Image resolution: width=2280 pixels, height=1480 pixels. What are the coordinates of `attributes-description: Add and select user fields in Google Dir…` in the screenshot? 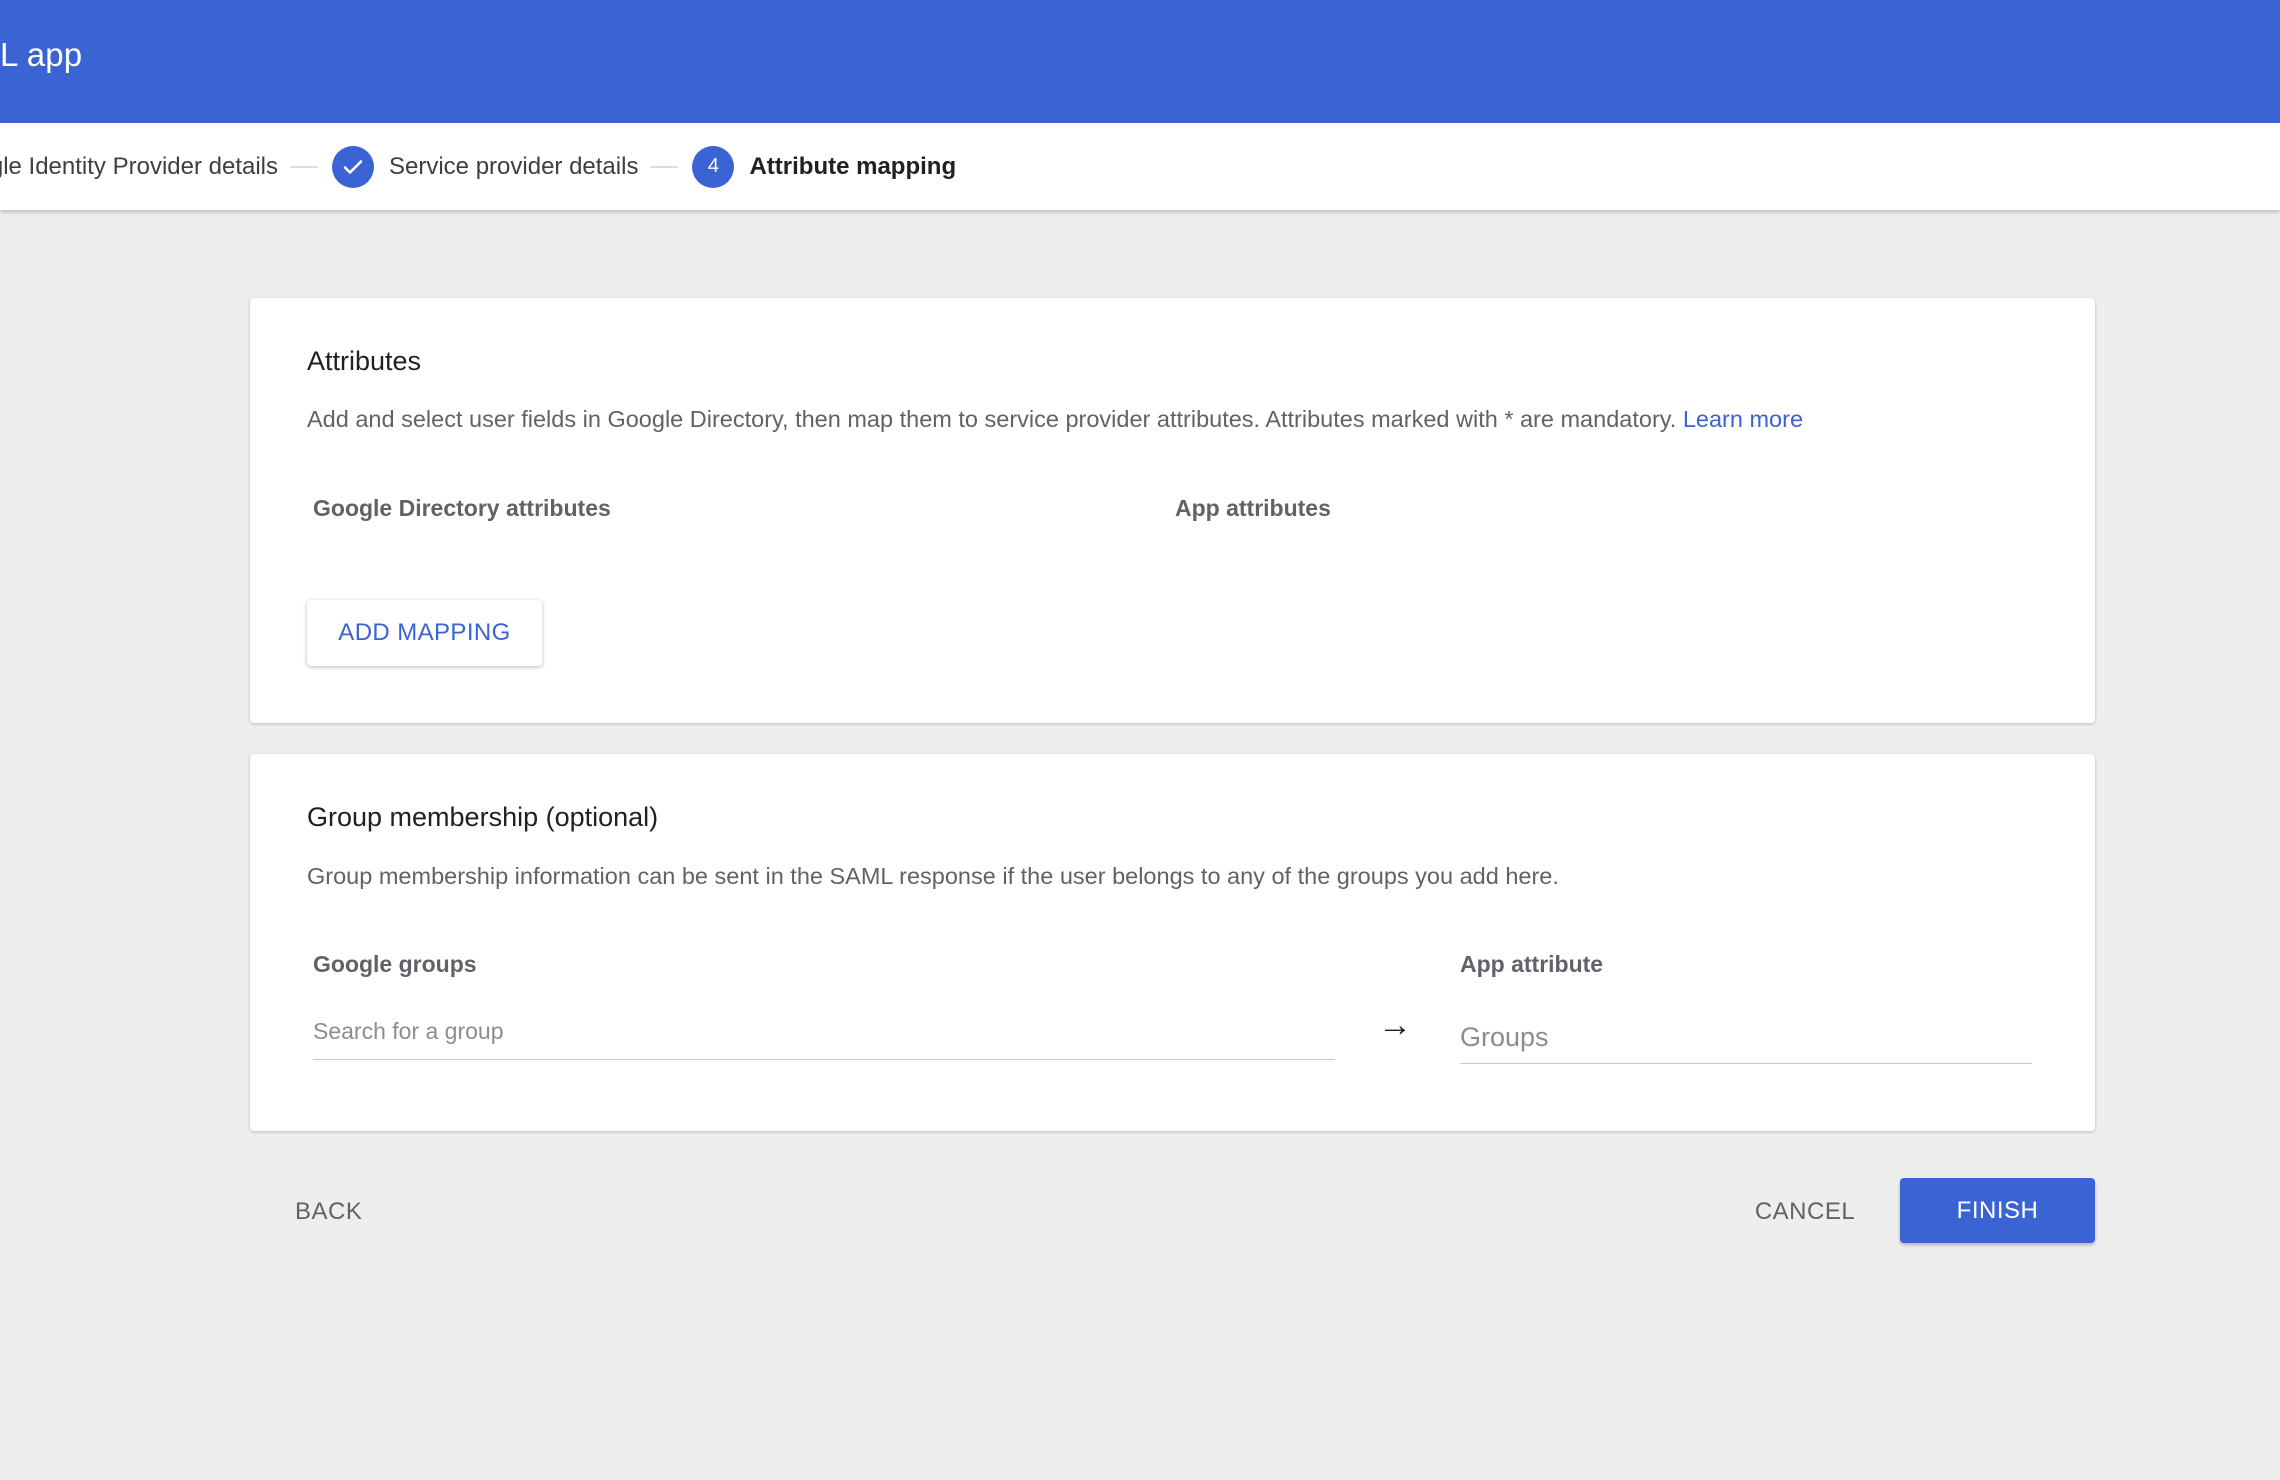 It's located at (1055, 419).